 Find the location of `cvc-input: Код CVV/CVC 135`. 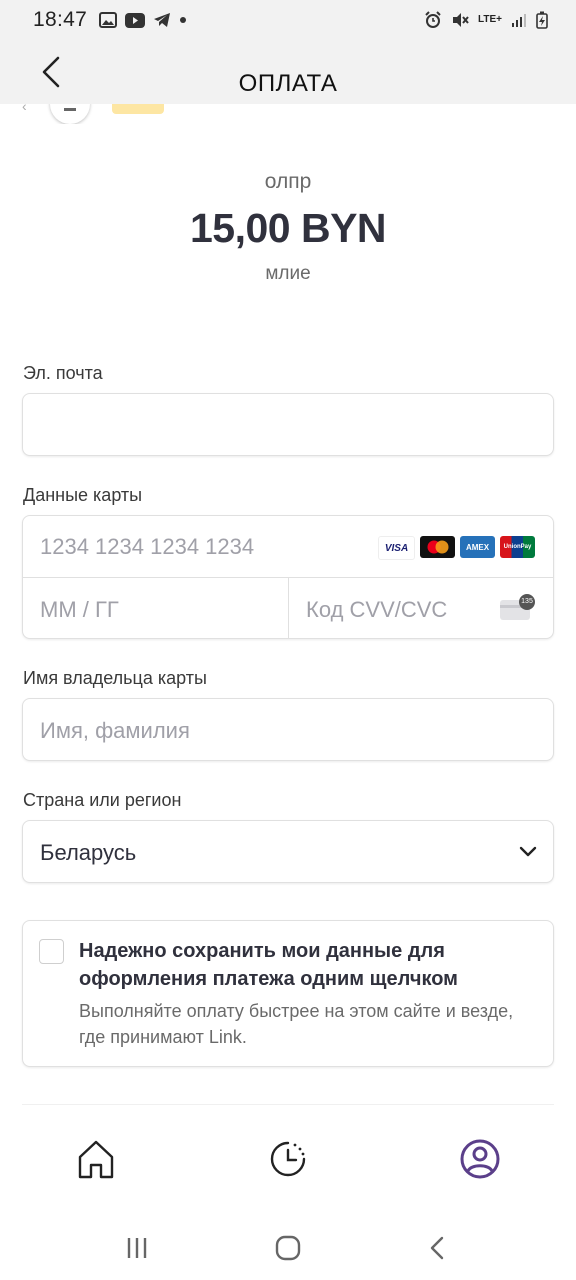

cvc-input: Код CVV/CVC 135 is located at coordinates (421, 608).